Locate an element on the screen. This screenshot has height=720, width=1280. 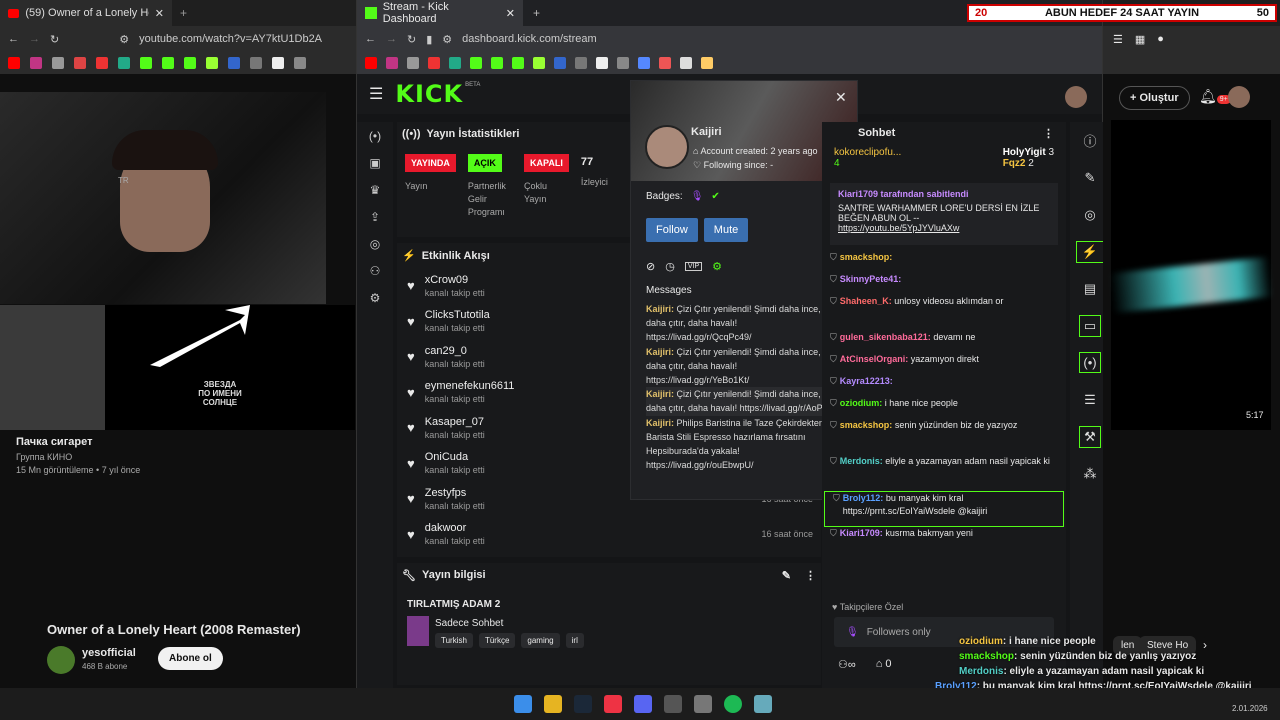
chat-username: Merdonis: is located at coordinates (861, 461).